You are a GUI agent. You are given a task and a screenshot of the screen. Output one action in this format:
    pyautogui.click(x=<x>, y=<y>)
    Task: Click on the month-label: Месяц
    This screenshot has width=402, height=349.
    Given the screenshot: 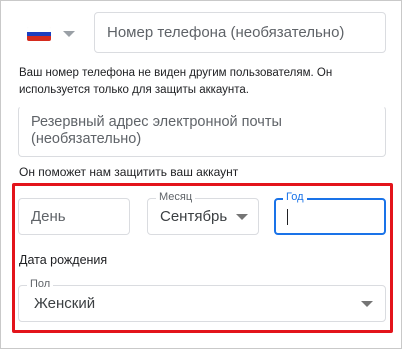 What is the action you would take?
    pyautogui.click(x=176, y=197)
    